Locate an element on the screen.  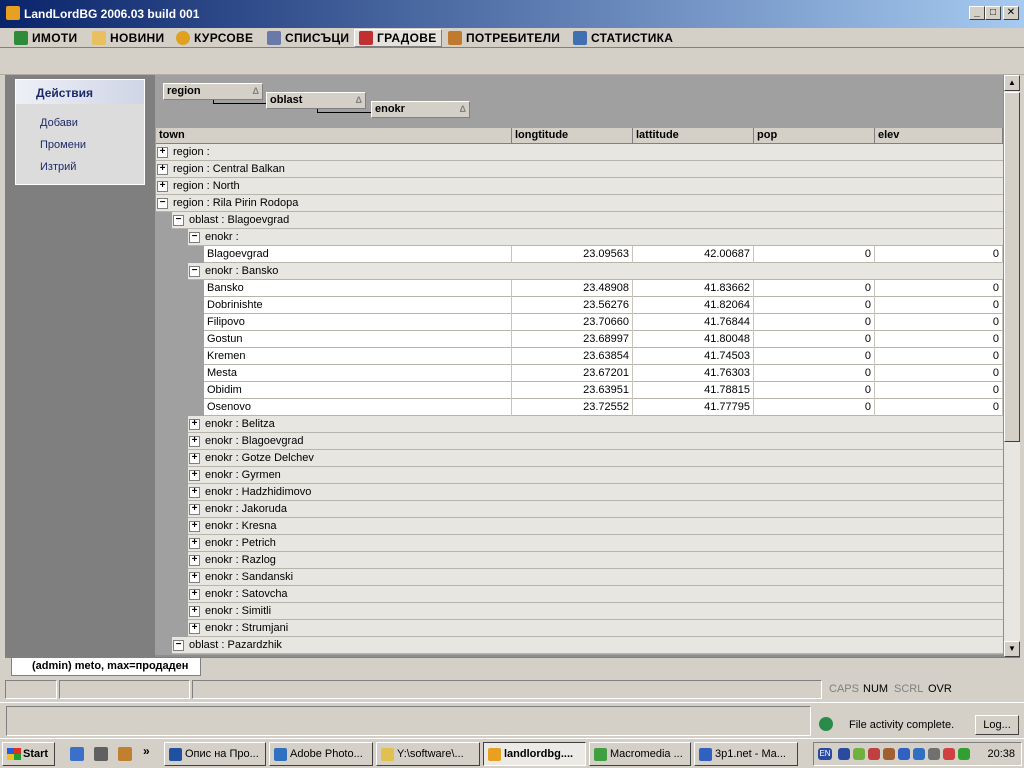
table-row: Mesta 23.67201 41.76303 0 0 is located at coordinates (603, 373).